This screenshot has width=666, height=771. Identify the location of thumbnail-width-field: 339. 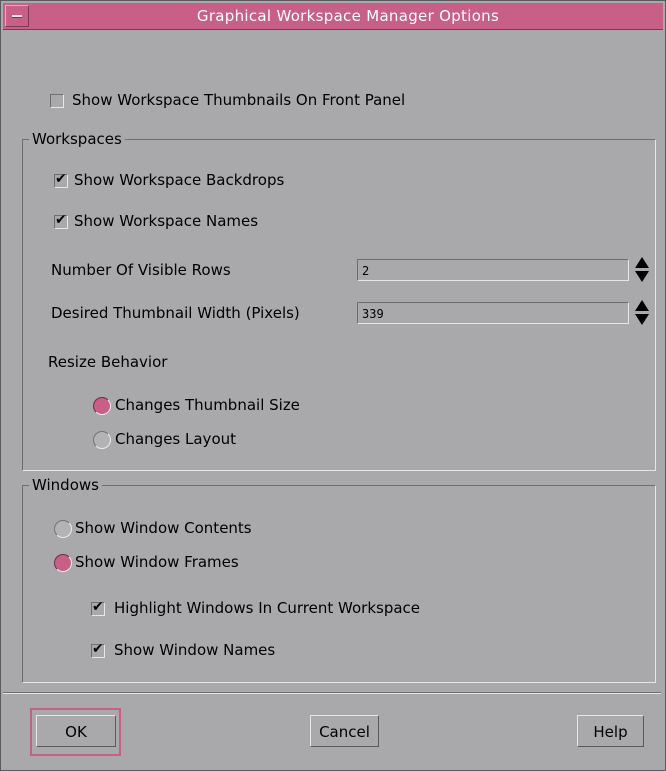
(493, 313).